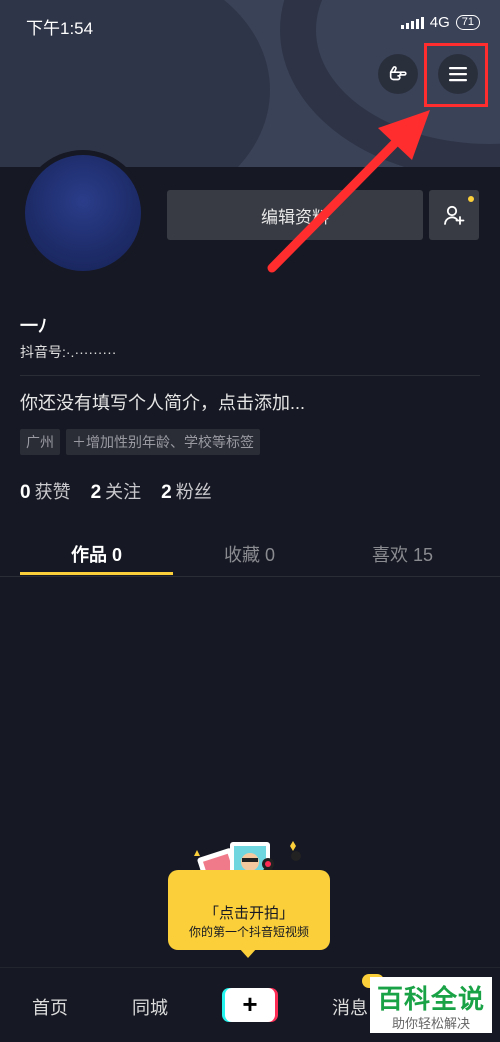  What do you see at coordinates (96, 554) in the screenshot?
I see `tab-works: 作品 0` at bounding box center [96, 554].